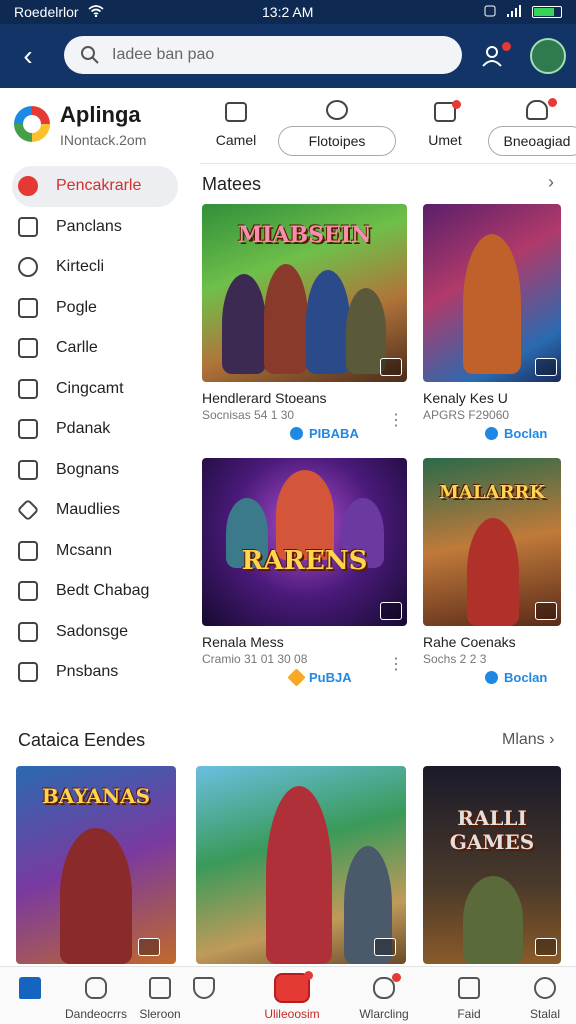 The width and height of the screenshot is (576, 1024). Describe the element at coordinates (28, 186) in the screenshot. I see `record-icon` at that location.